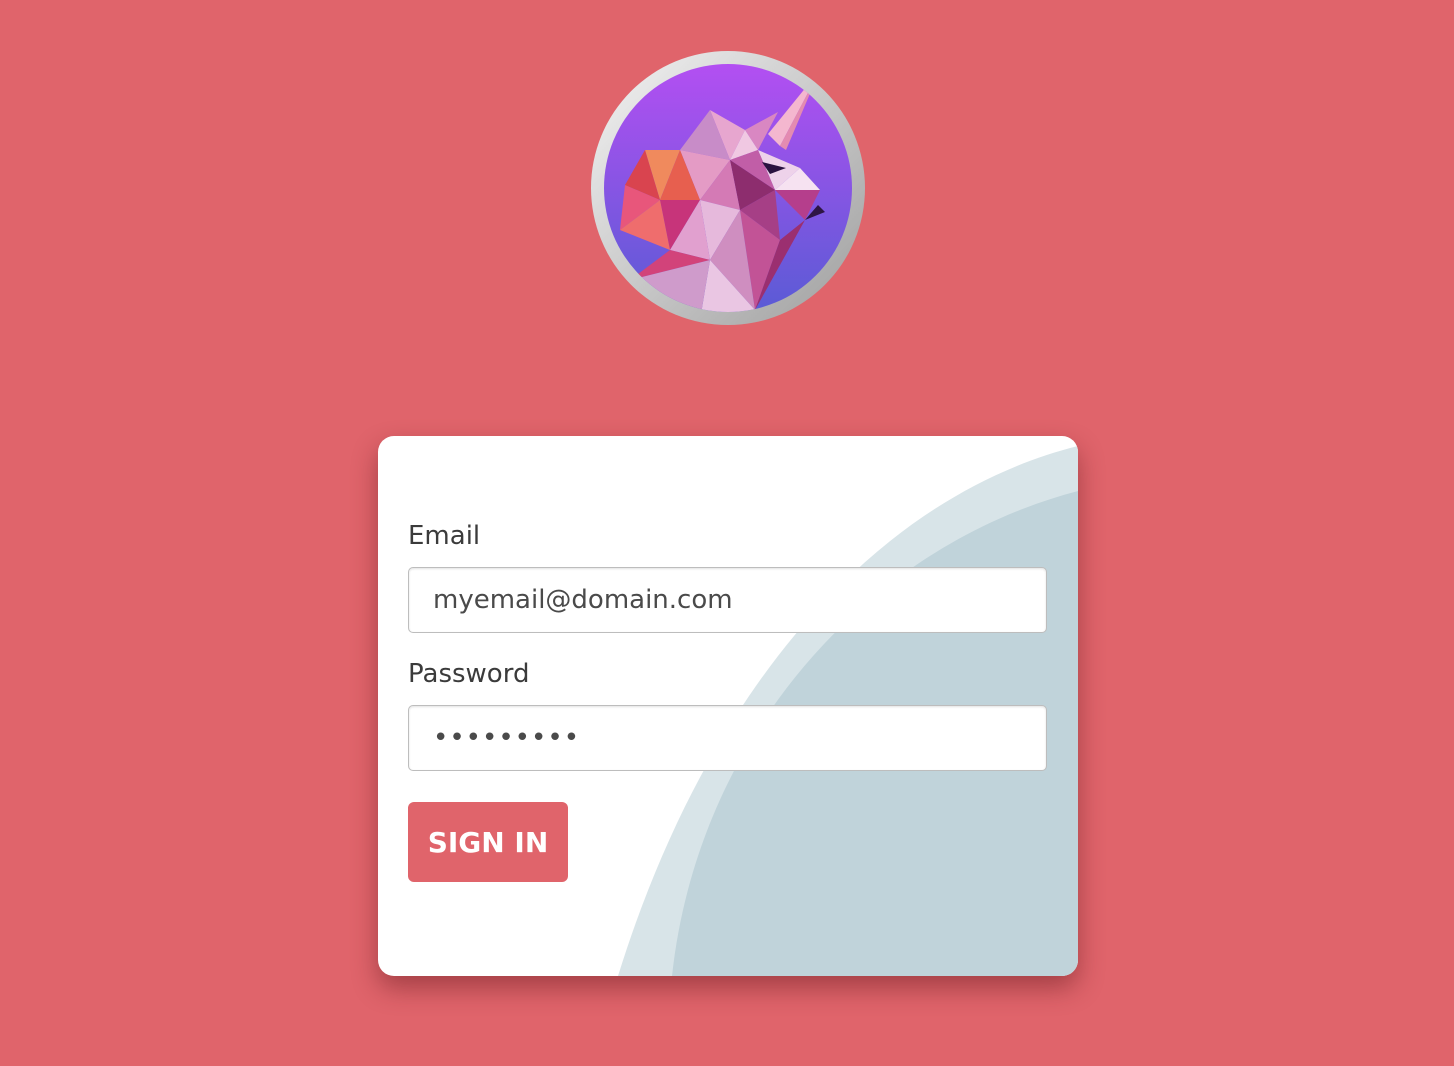 The height and width of the screenshot is (1066, 1454). Describe the element at coordinates (444, 536) in the screenshot. I see `email-label: Email` at that location.